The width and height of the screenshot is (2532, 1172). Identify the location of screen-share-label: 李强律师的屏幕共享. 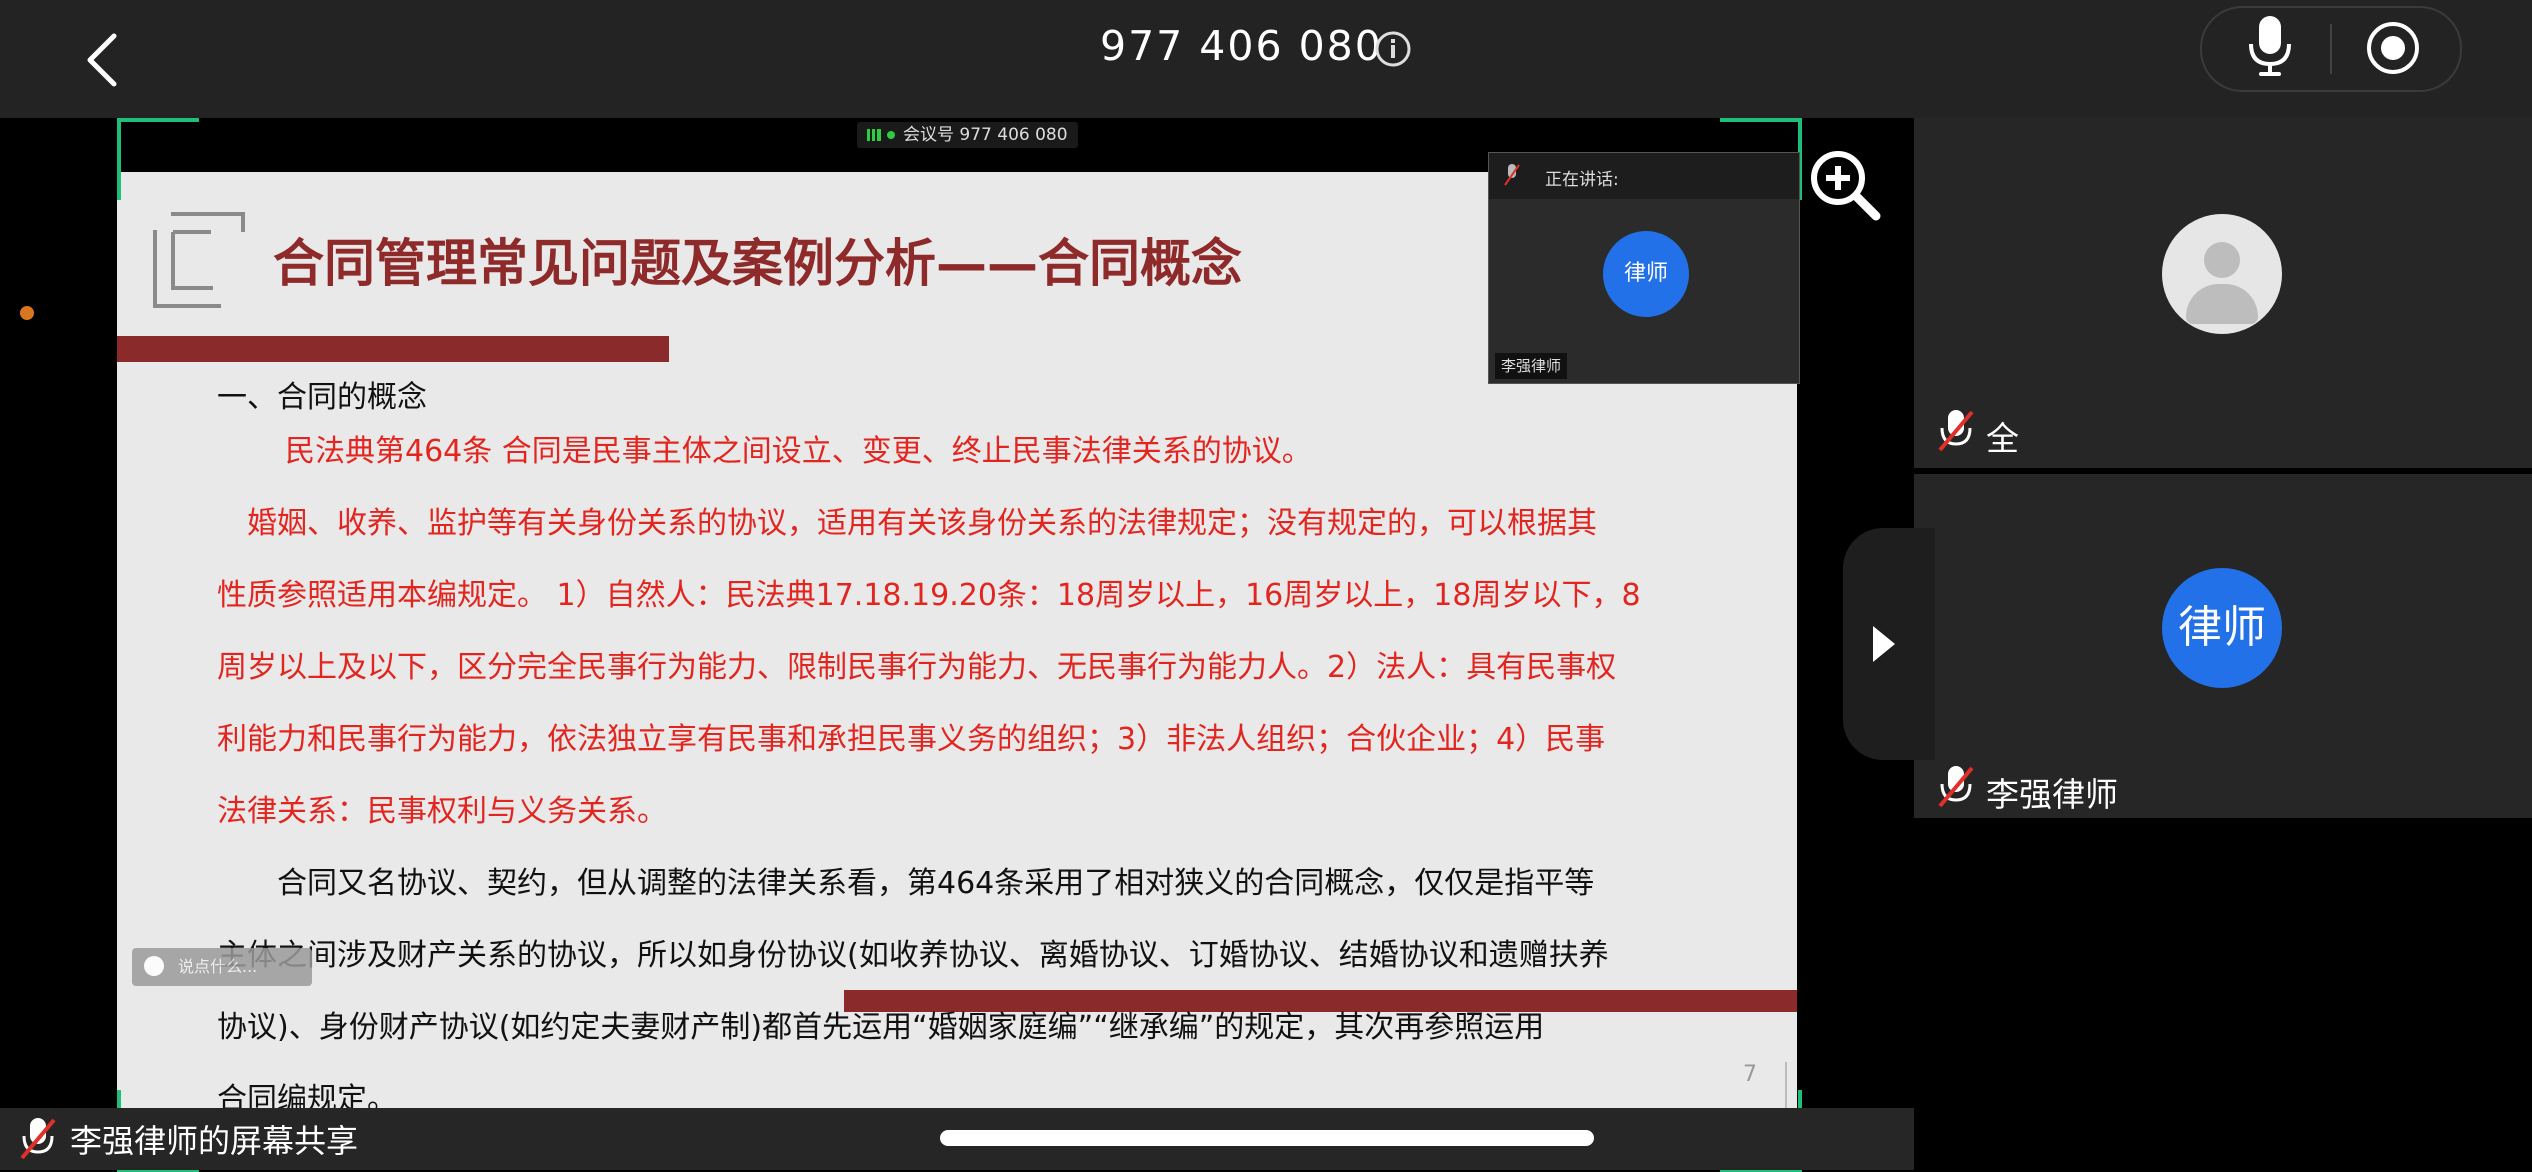
(214, 1141).